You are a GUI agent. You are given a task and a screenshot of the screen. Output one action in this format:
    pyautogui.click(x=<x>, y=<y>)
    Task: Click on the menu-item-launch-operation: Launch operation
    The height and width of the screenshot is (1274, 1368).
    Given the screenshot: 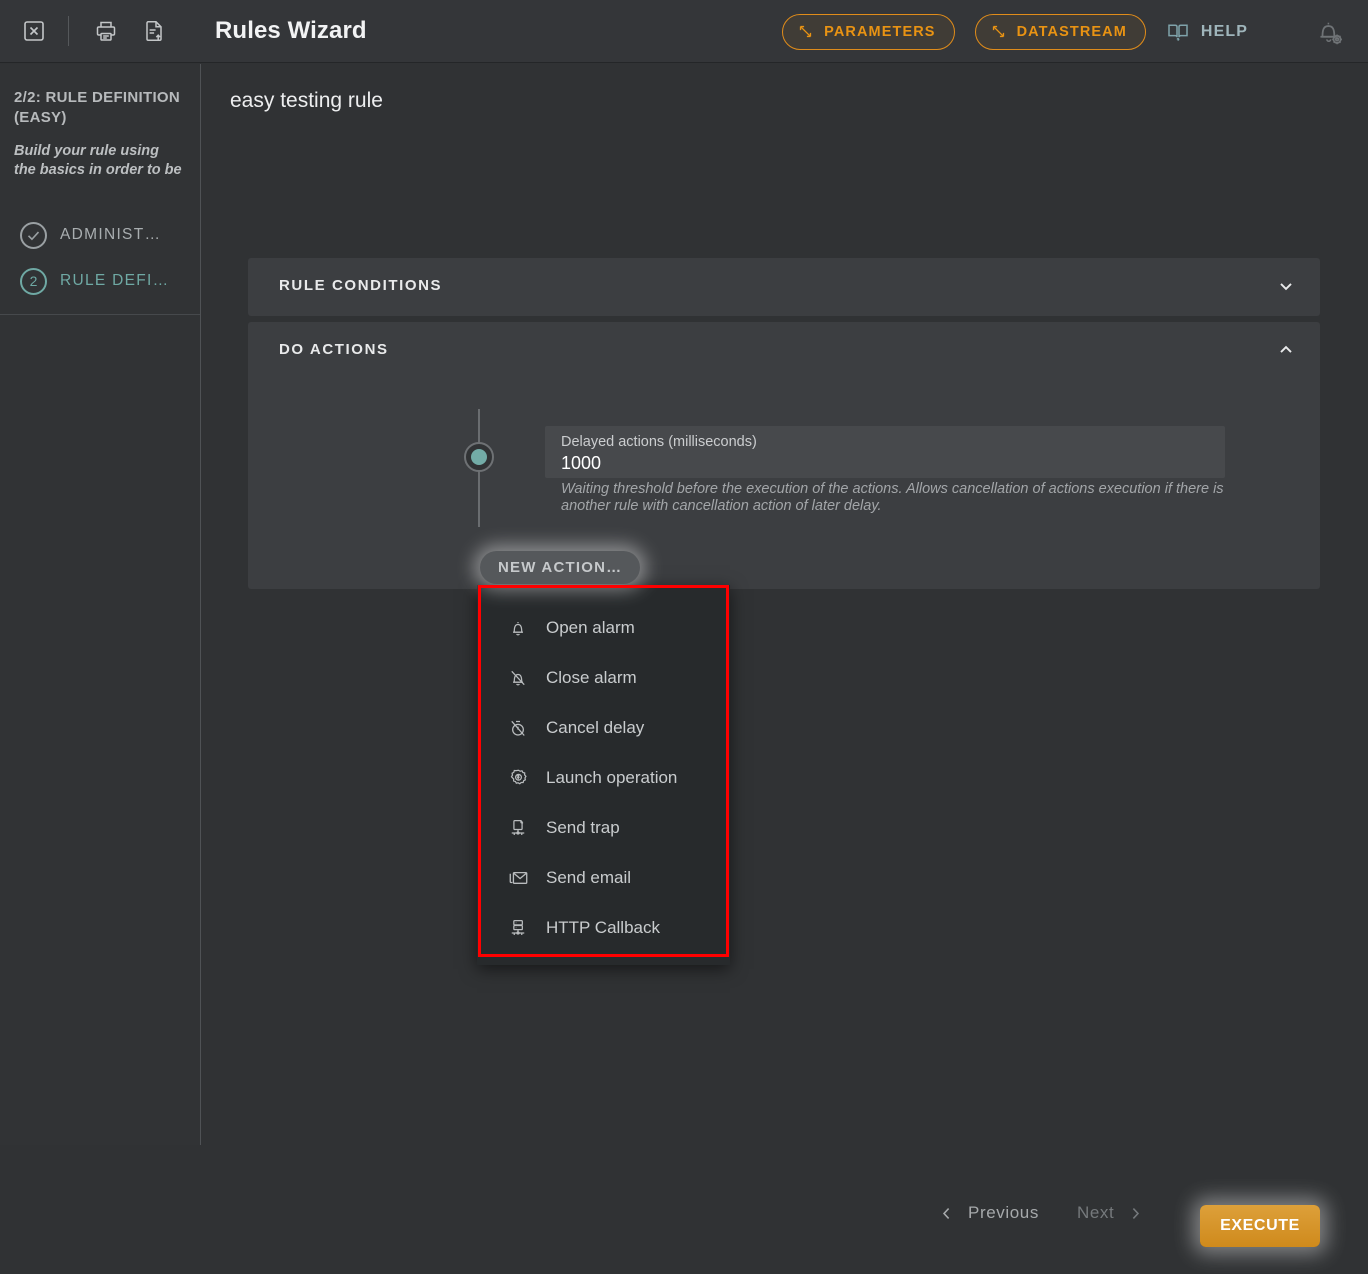 What is the action you would take?
    pyautogui.click(x=603, y=778)
    